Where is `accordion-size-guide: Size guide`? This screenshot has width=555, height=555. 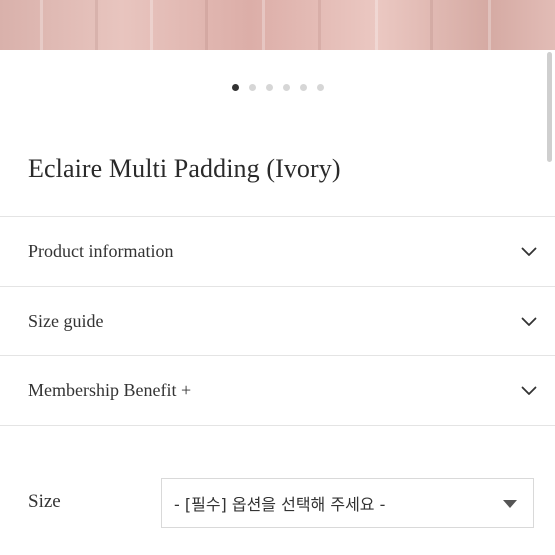 accordion-size-guide: Size guide is located at coordinates (277, 321).